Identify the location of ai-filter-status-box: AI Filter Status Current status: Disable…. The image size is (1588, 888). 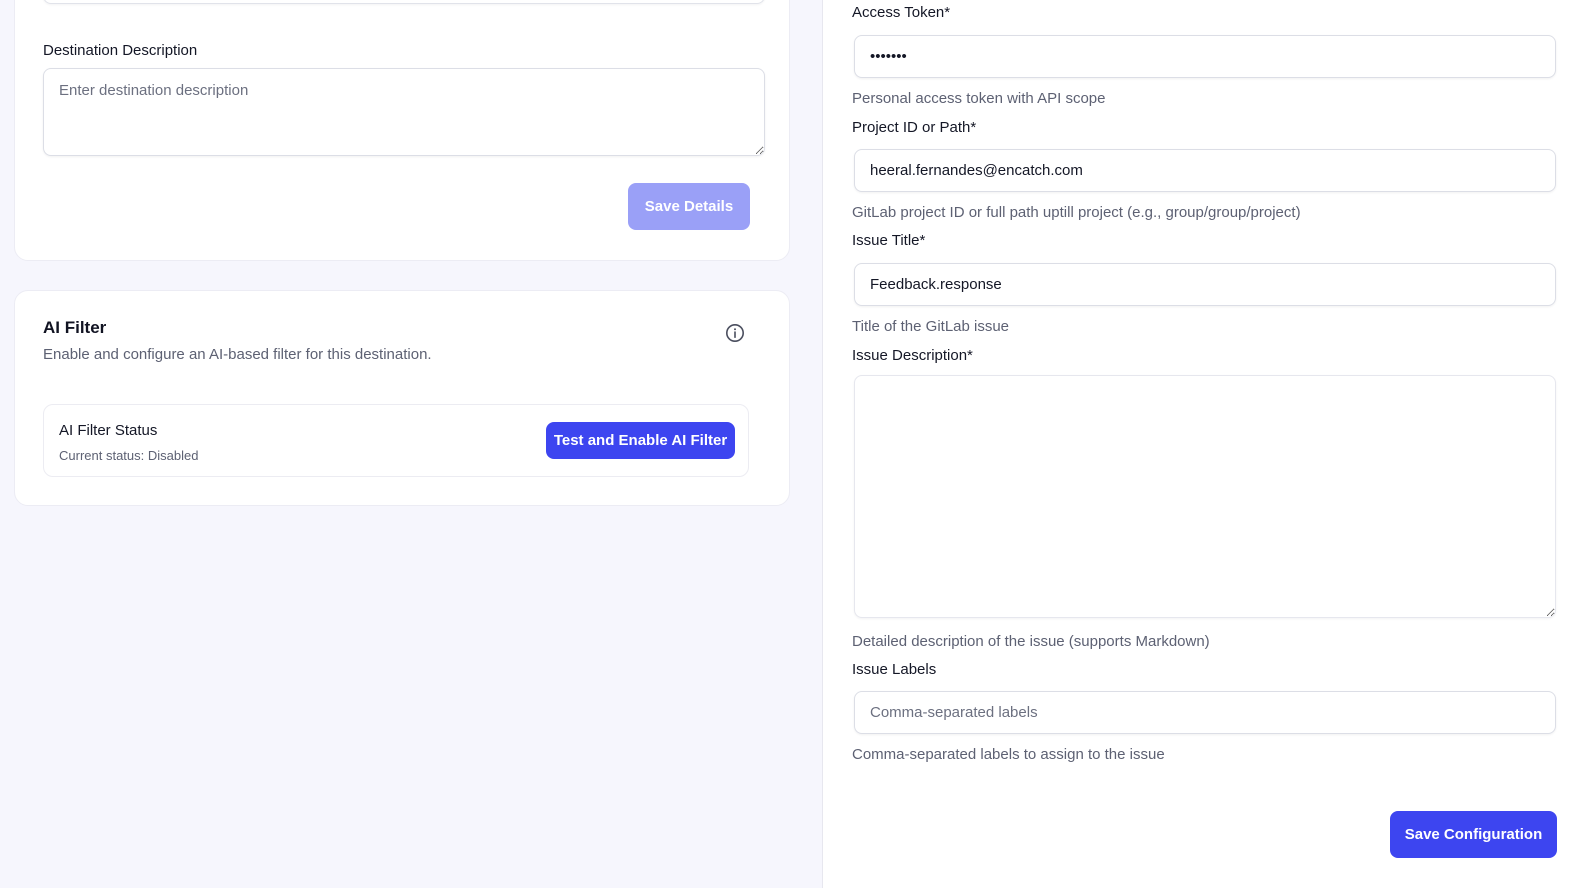
(396, 440).